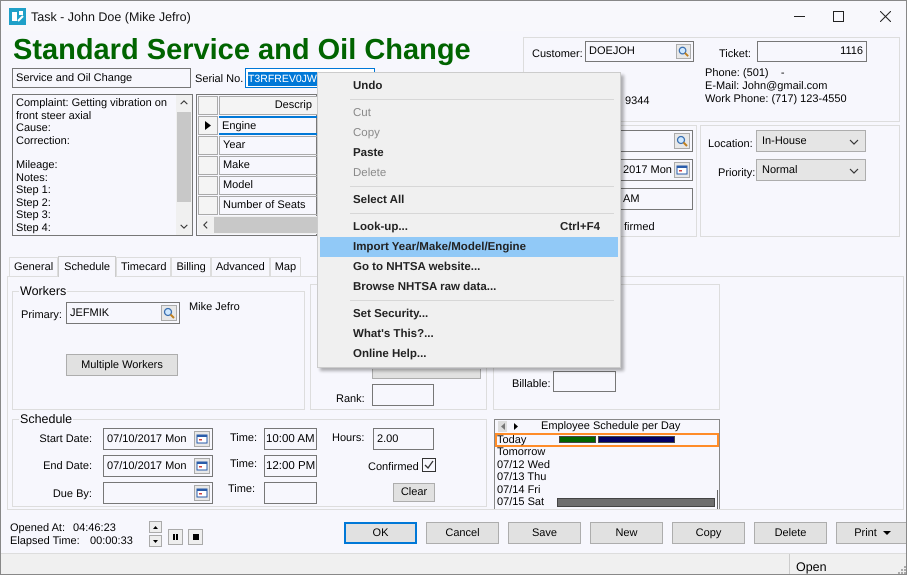 The image size is (907, 575). I want to click on dialog-button: Save, so click(544, 533).